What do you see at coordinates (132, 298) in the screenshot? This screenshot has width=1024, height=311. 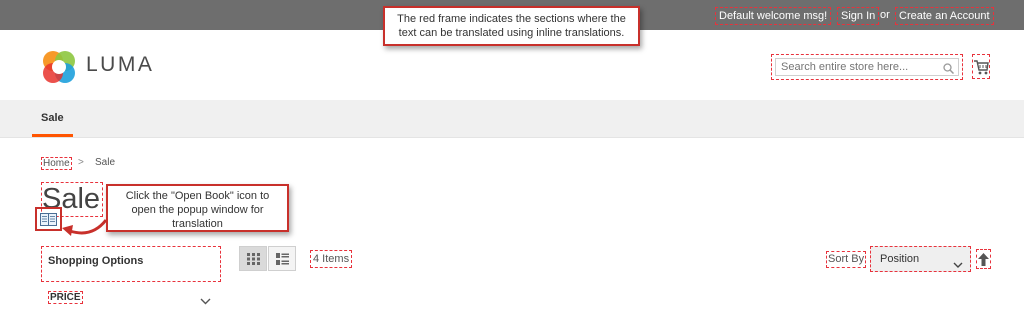 I see `price-filter: PRICE` at bounding box center [132, 298].